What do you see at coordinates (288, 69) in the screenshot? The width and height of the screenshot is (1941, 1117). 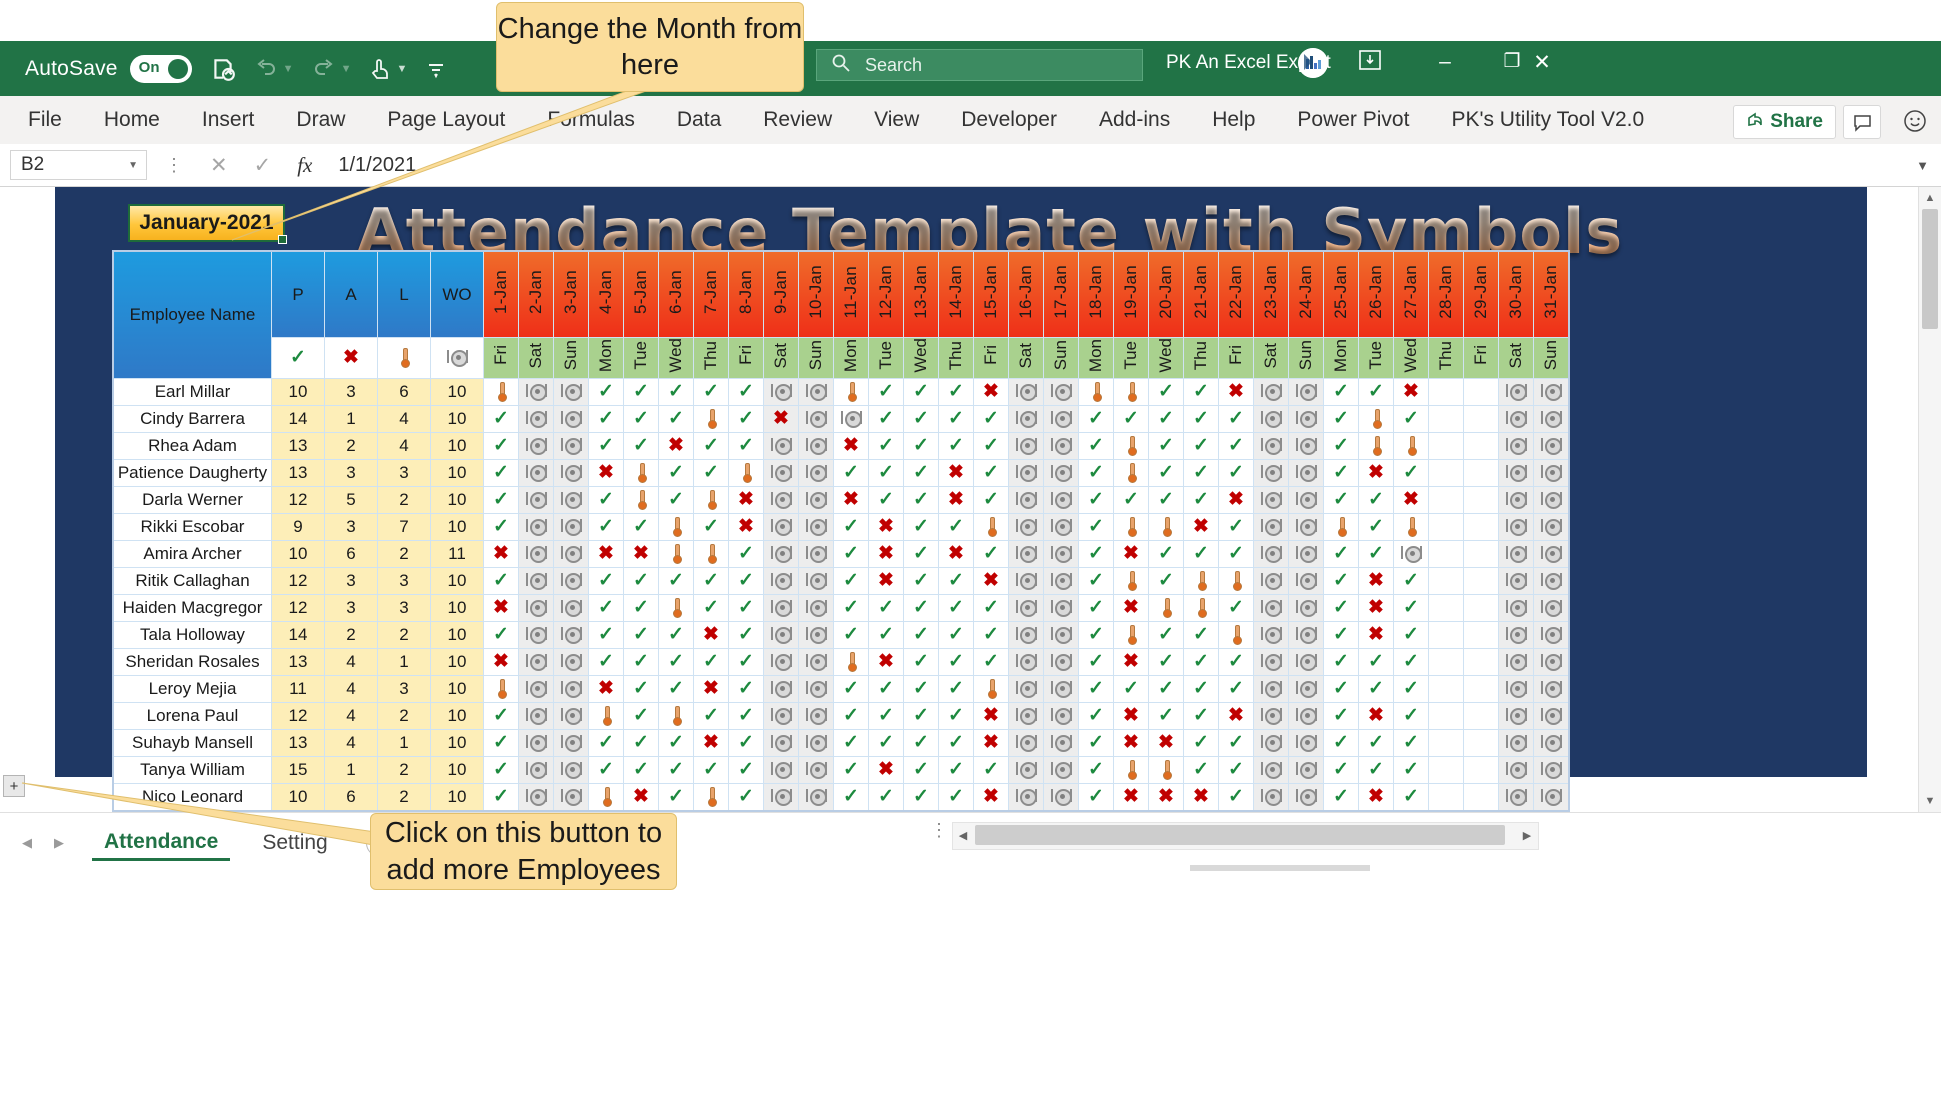 I see `undo-caret-icon: ▼` at bounding box center [288, 69].